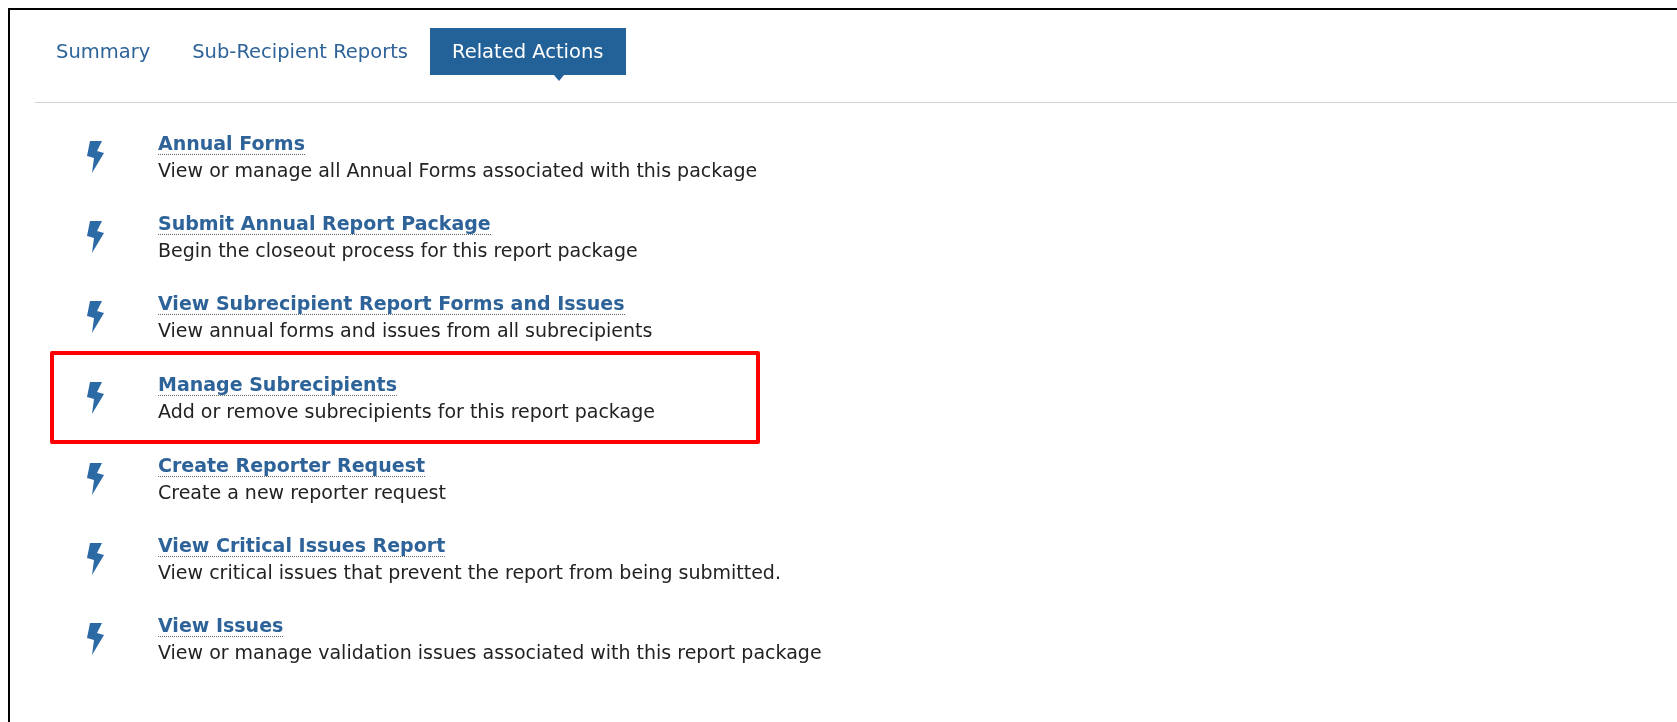  I want to click on action-link: Submit Annual Report Package, so click(324, 223).